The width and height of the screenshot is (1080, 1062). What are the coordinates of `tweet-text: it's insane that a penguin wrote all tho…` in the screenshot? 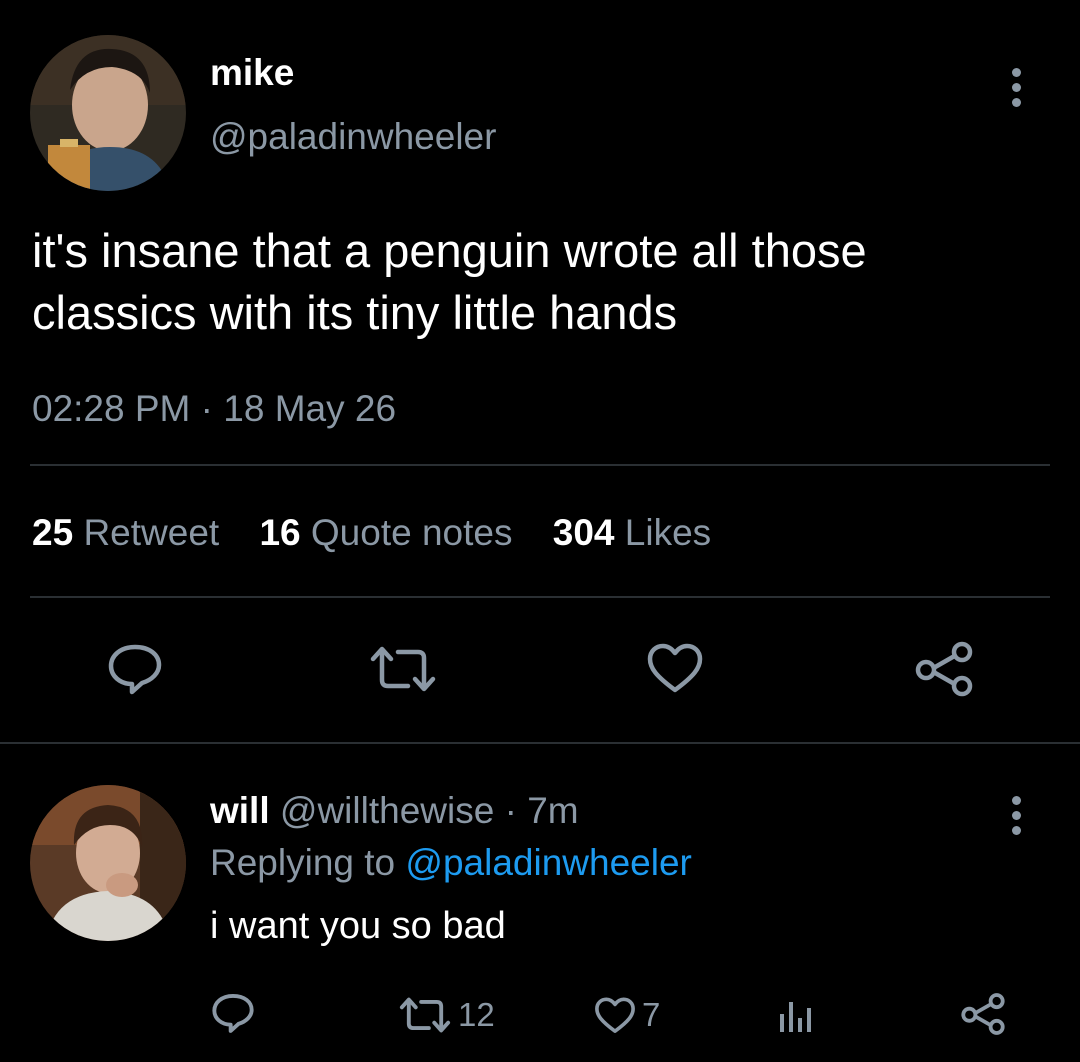 It's located at (532, 282).